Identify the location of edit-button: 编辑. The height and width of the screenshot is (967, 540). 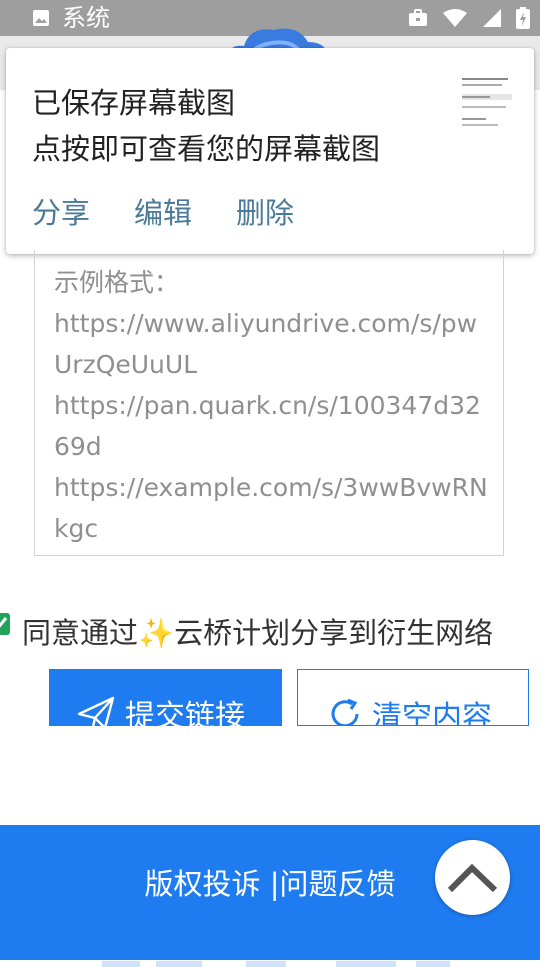
(163, 211).